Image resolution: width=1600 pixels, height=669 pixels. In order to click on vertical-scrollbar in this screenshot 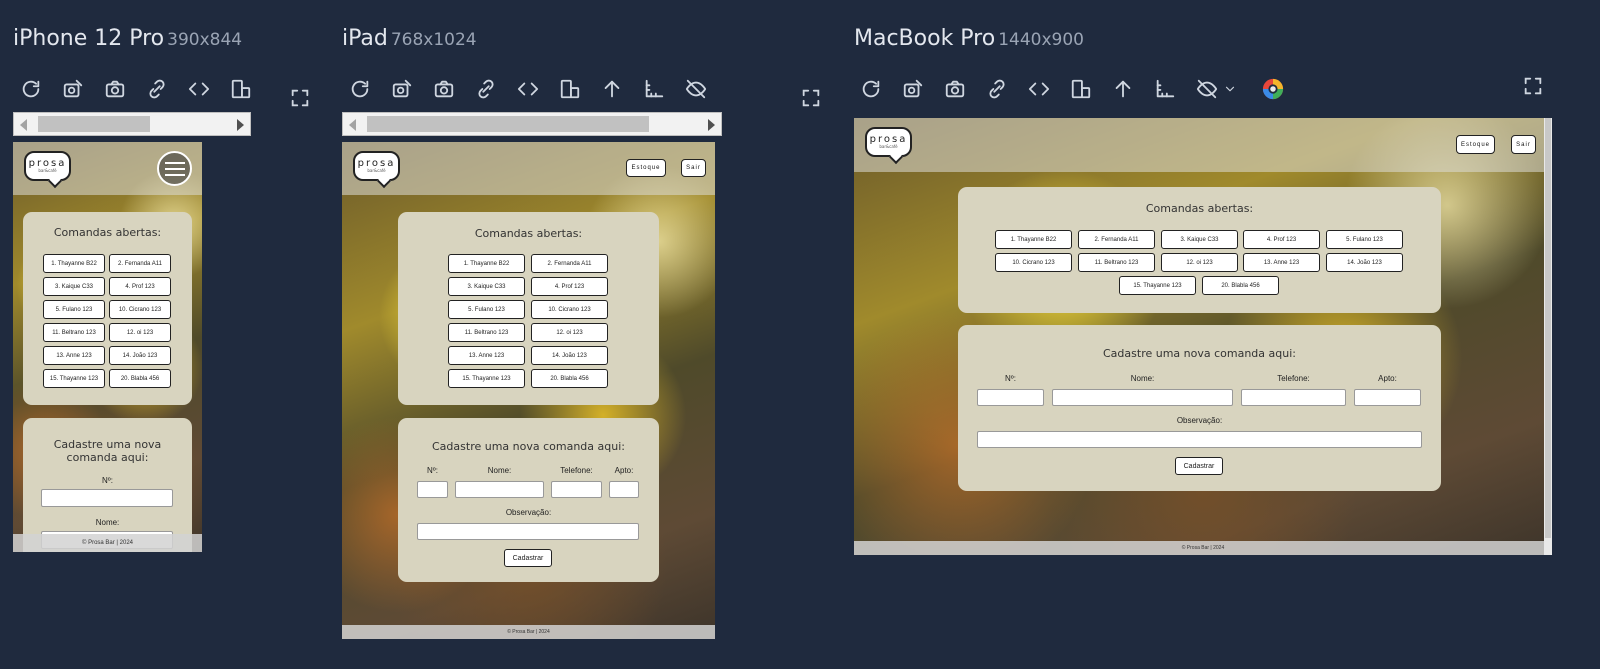, I will do `click(1548, 336)`.